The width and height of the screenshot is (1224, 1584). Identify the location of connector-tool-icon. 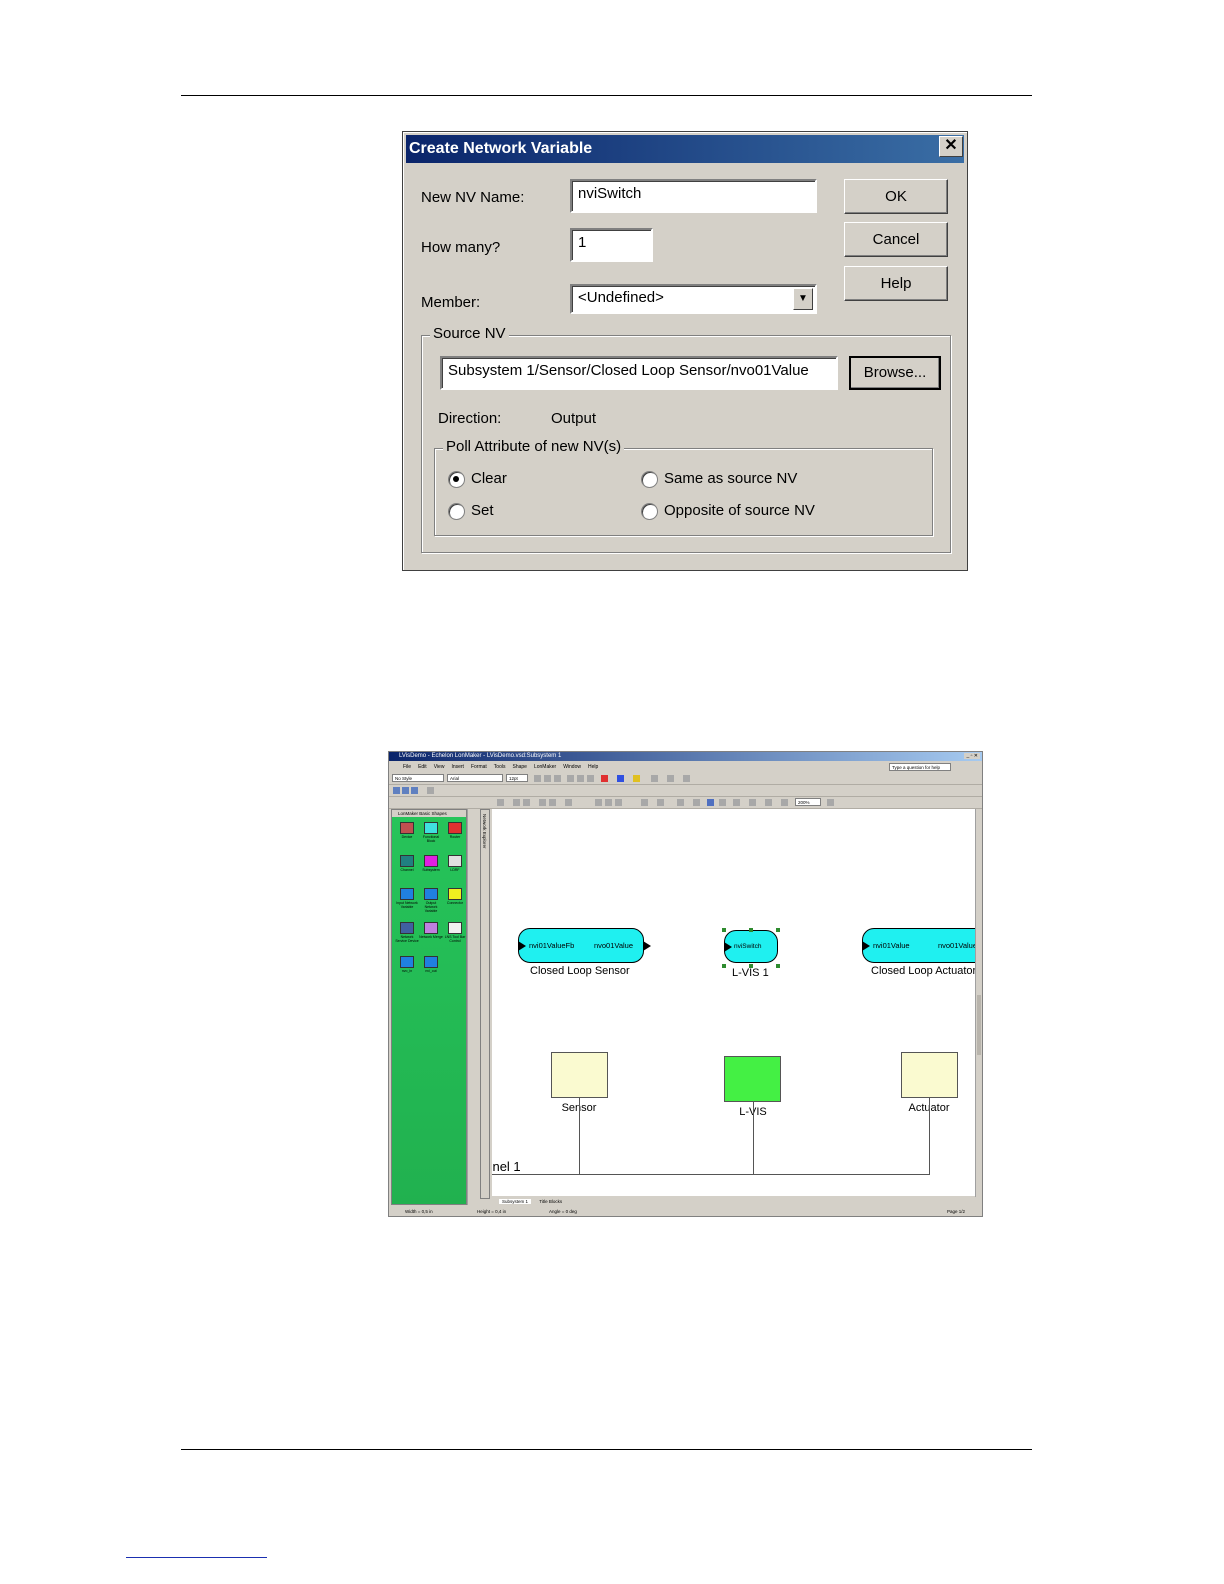
(722, 802).